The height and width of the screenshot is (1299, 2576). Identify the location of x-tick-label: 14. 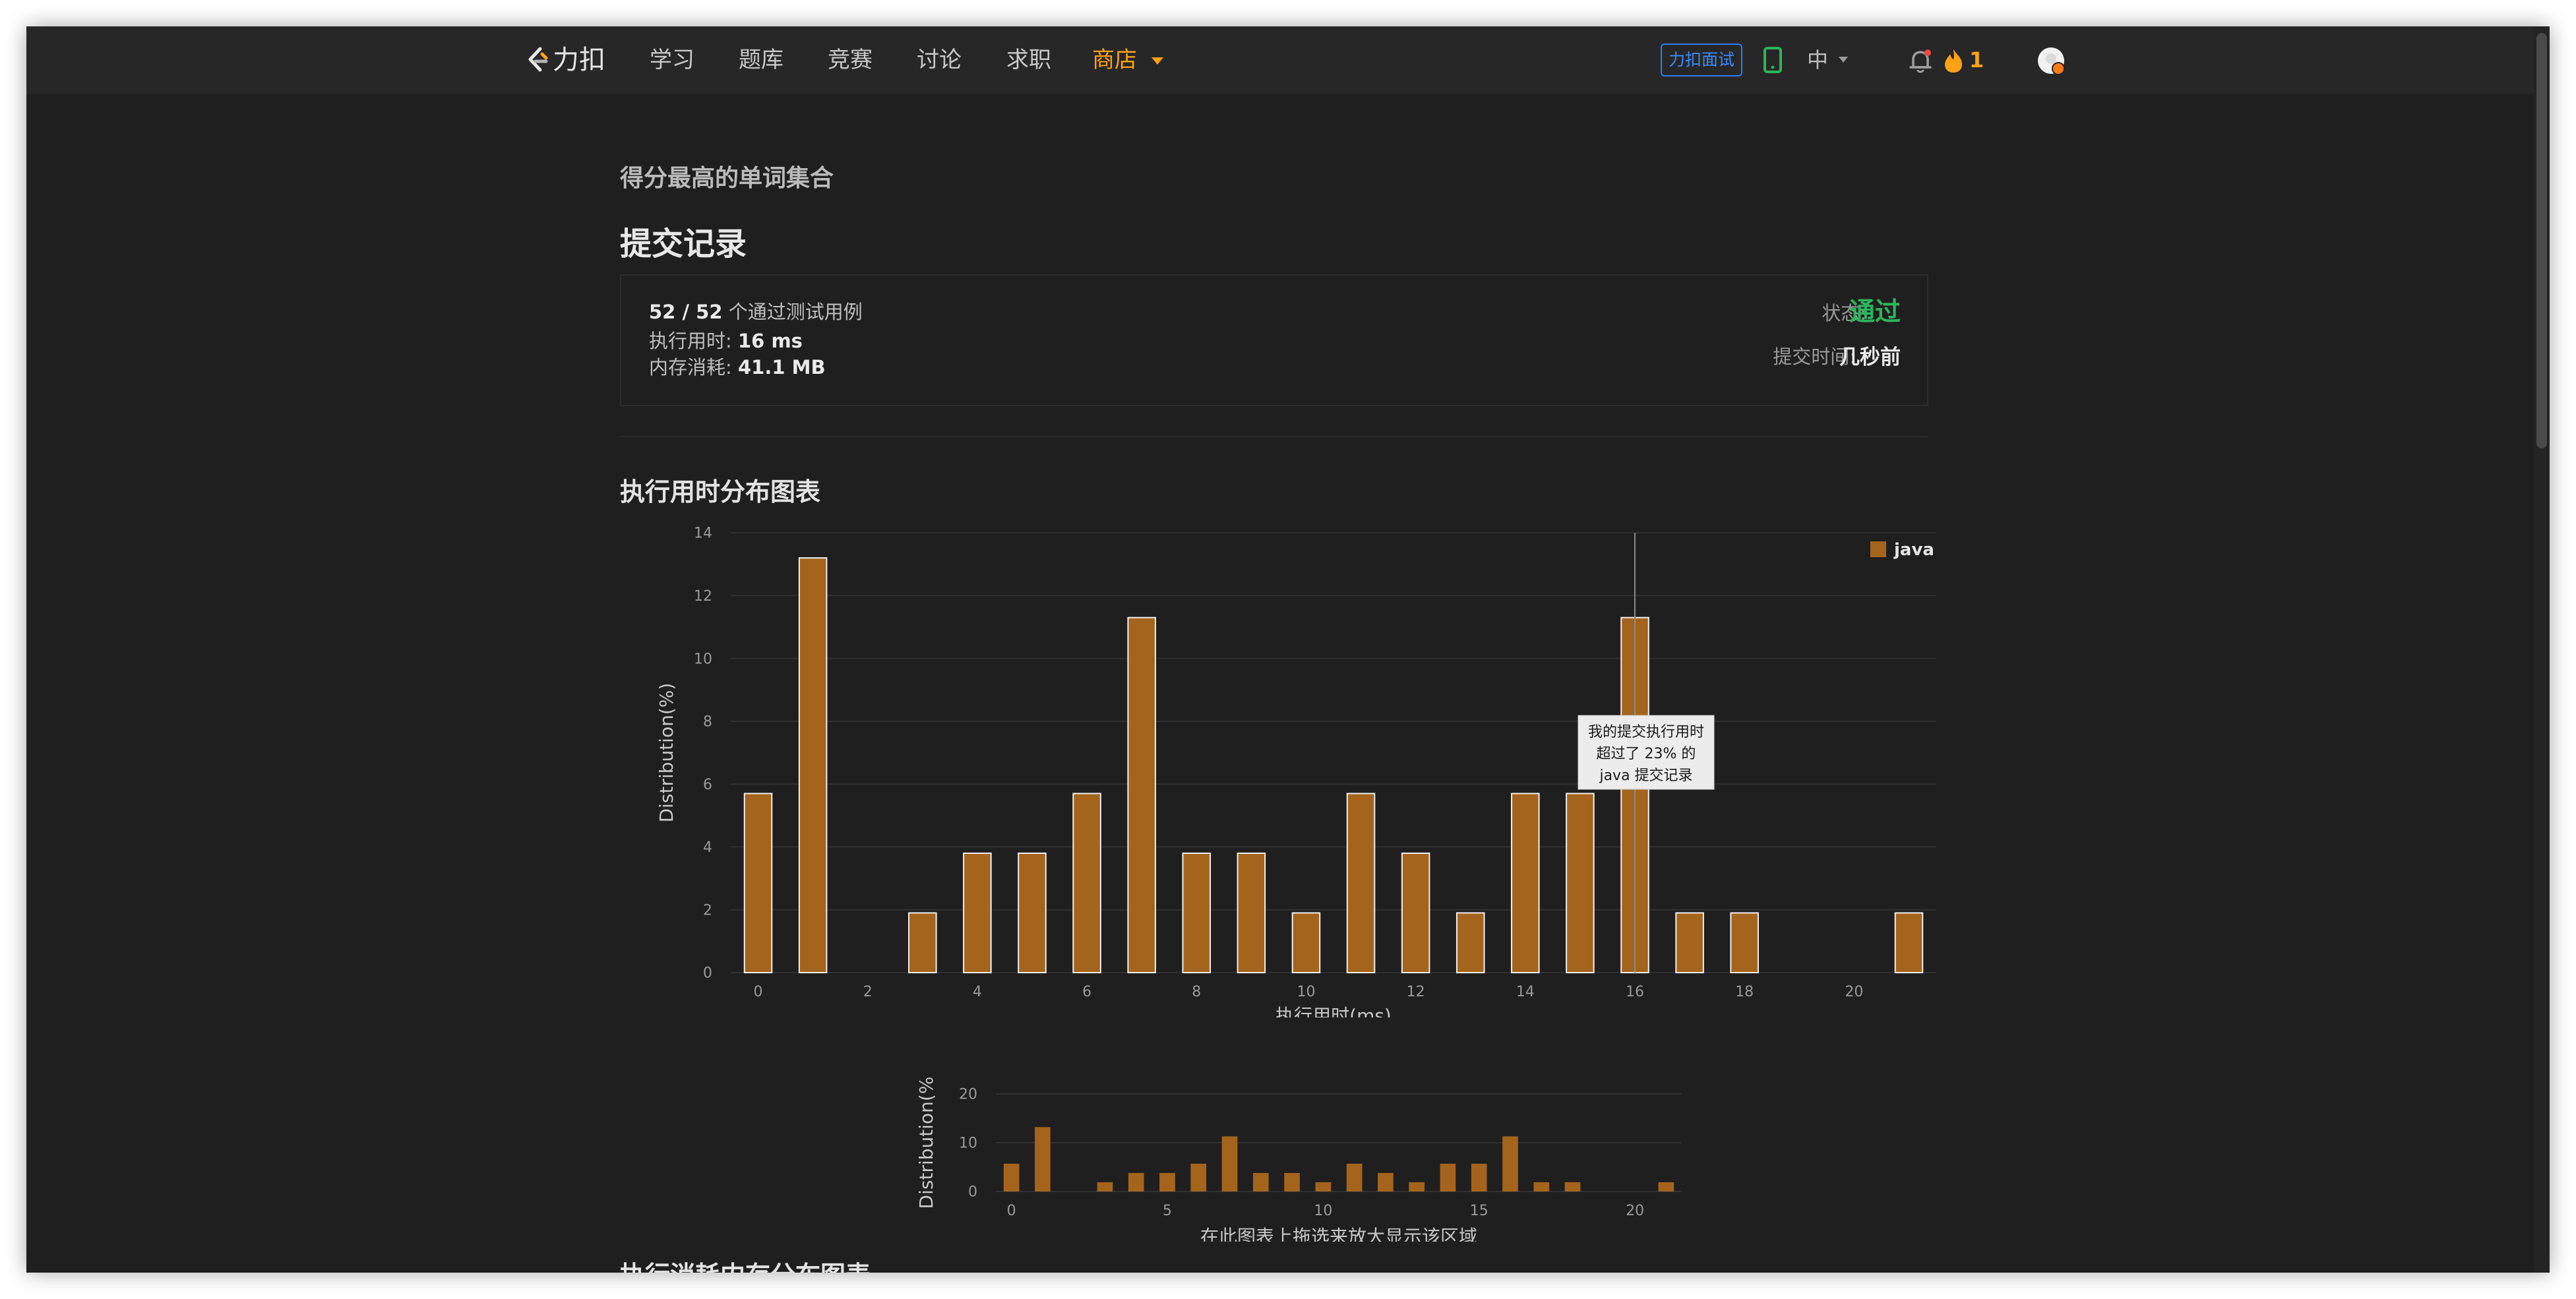
(1525, 992).